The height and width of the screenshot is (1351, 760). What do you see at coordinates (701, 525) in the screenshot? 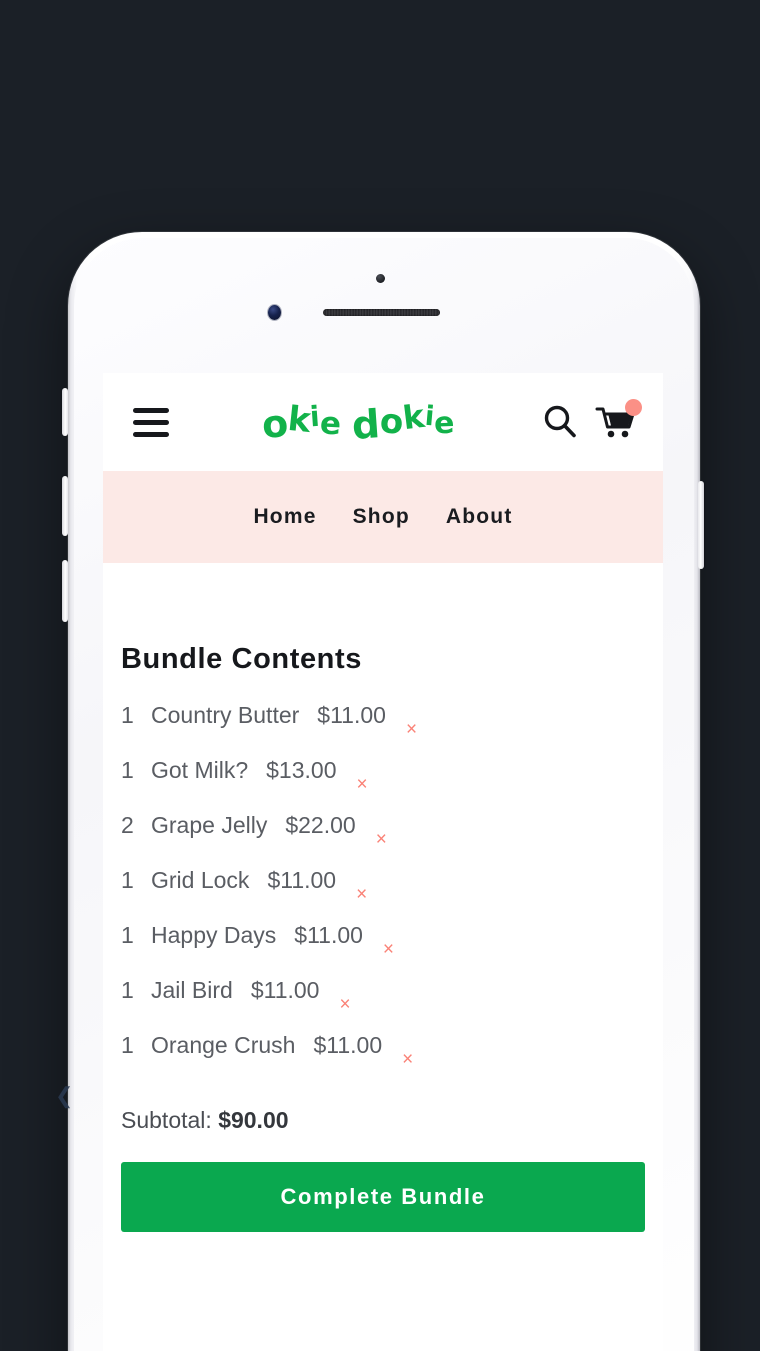
I see `power-button` at bounding box center [701, 525].